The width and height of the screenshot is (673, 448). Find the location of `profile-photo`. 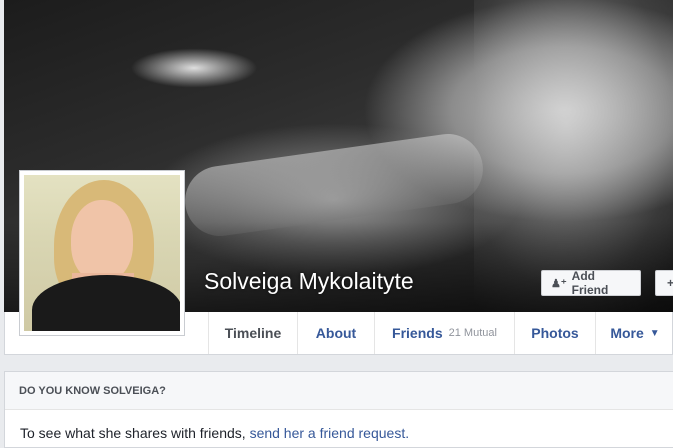

profile-photo is located at coordinates (102, 253).